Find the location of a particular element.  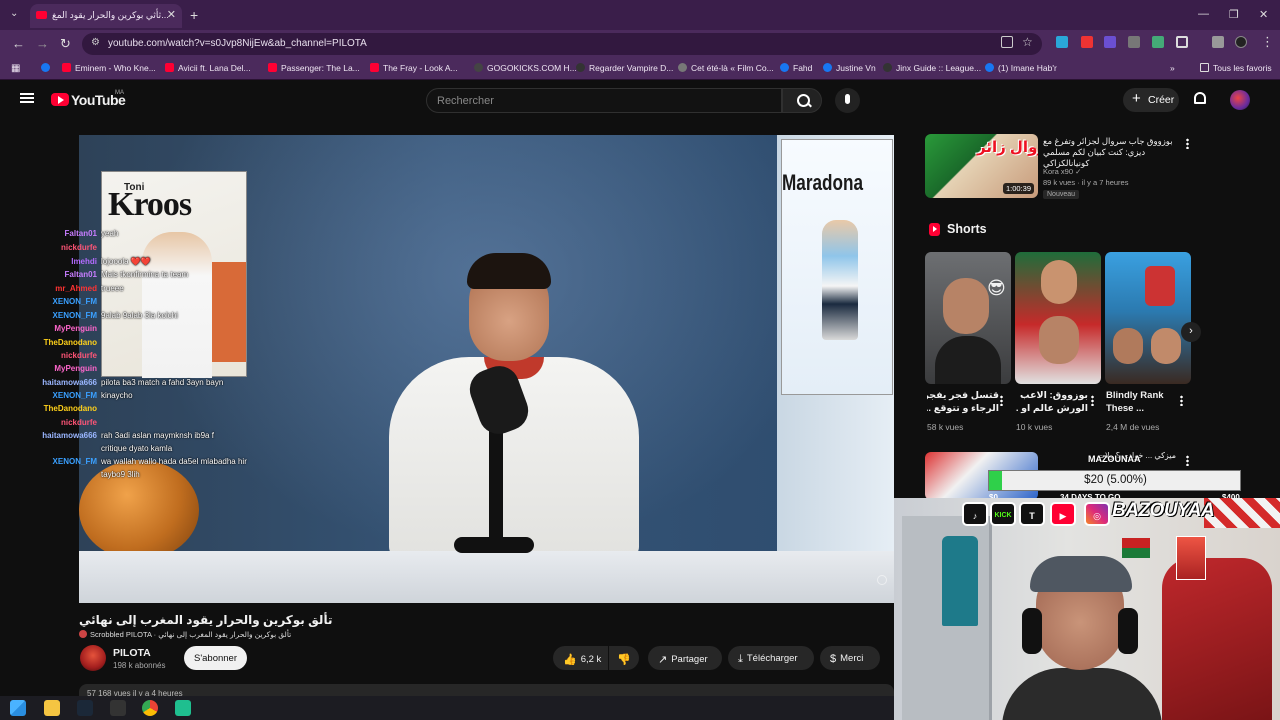

maximize-icon: ❐ is located at coordinates (1234, 14).